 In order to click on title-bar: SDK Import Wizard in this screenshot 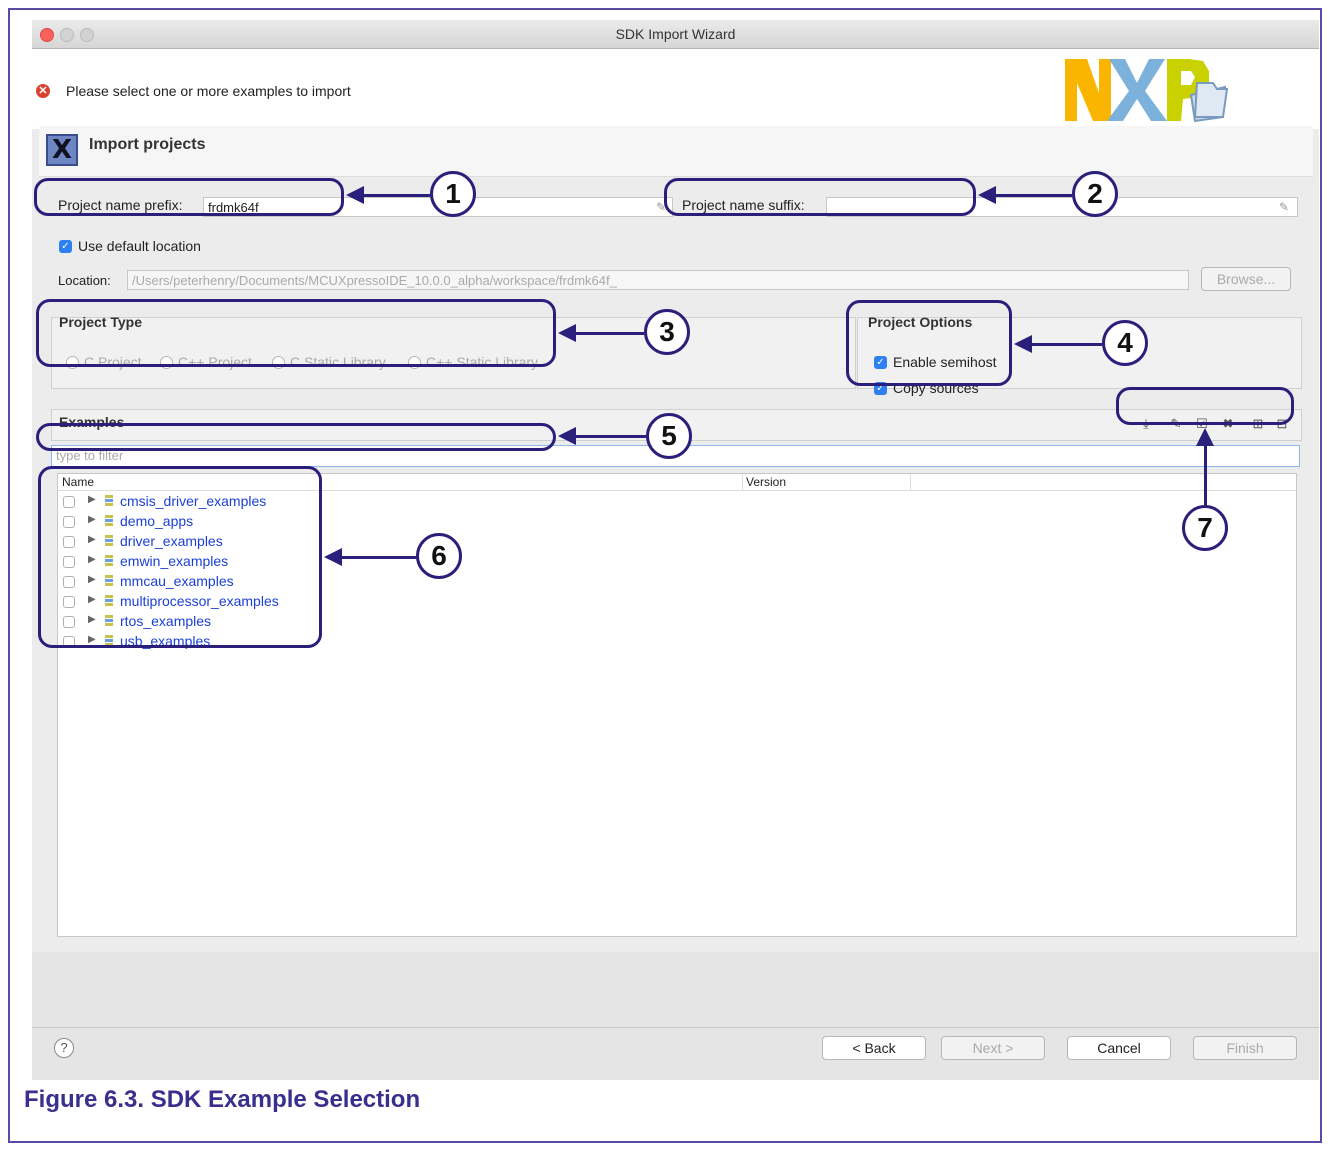, I will do `click(675, 34)`.